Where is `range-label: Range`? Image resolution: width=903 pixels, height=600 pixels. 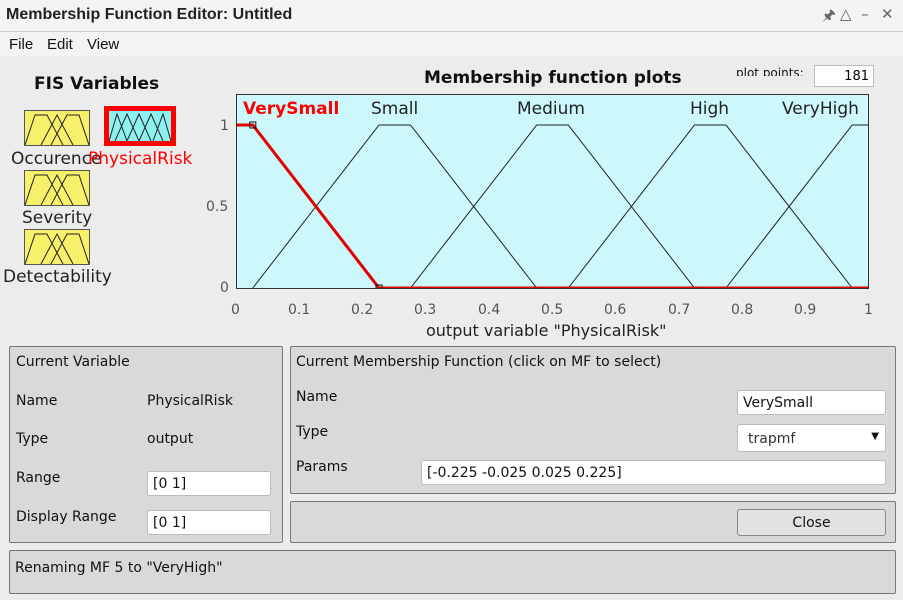 range-label: Range is located at coordinates (38, 478).